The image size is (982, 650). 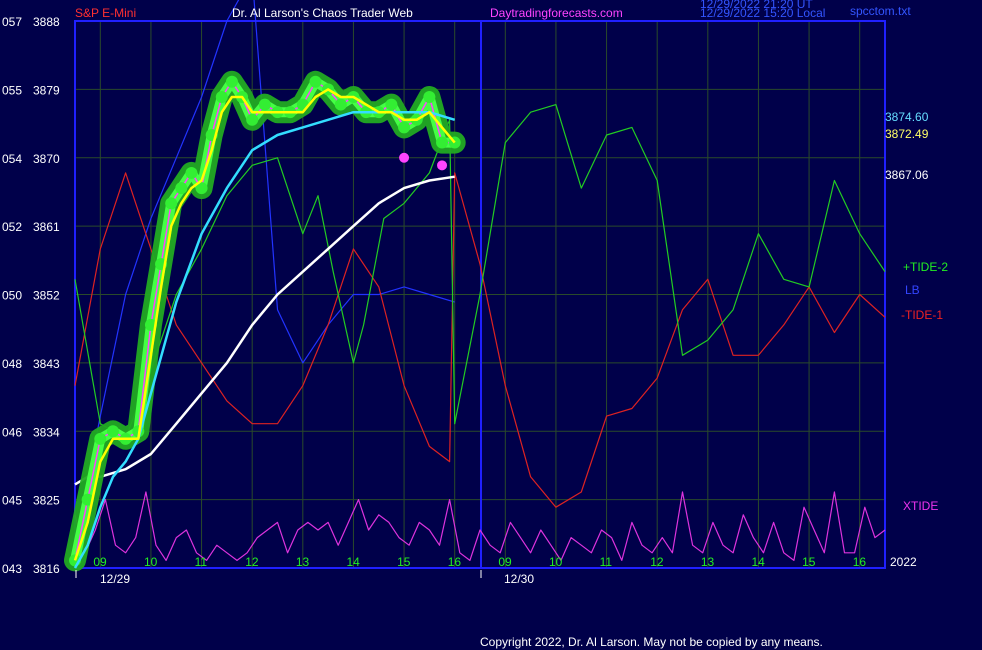 What do you see at coordinates (12, 432) in the screenshot?
I see `y-tick-left: 046` at bounding box center [12, 432].